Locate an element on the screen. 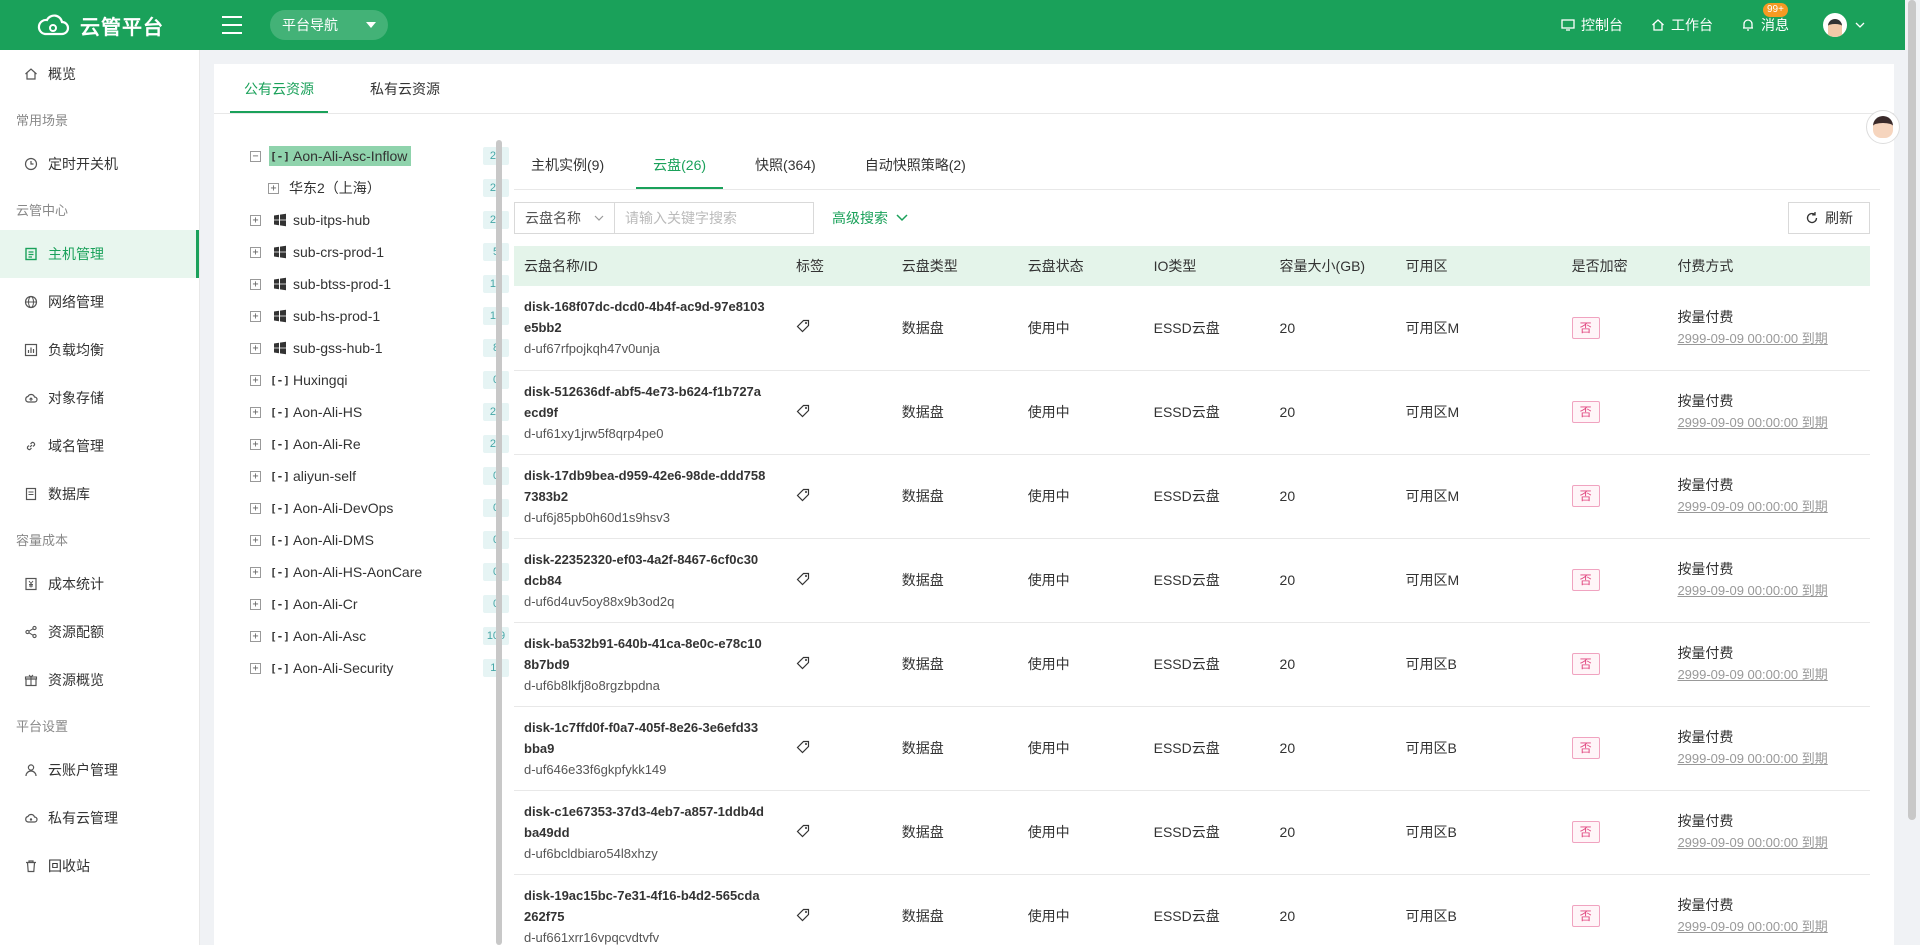  assistant-avatar is located at coordinates (1883, 127).